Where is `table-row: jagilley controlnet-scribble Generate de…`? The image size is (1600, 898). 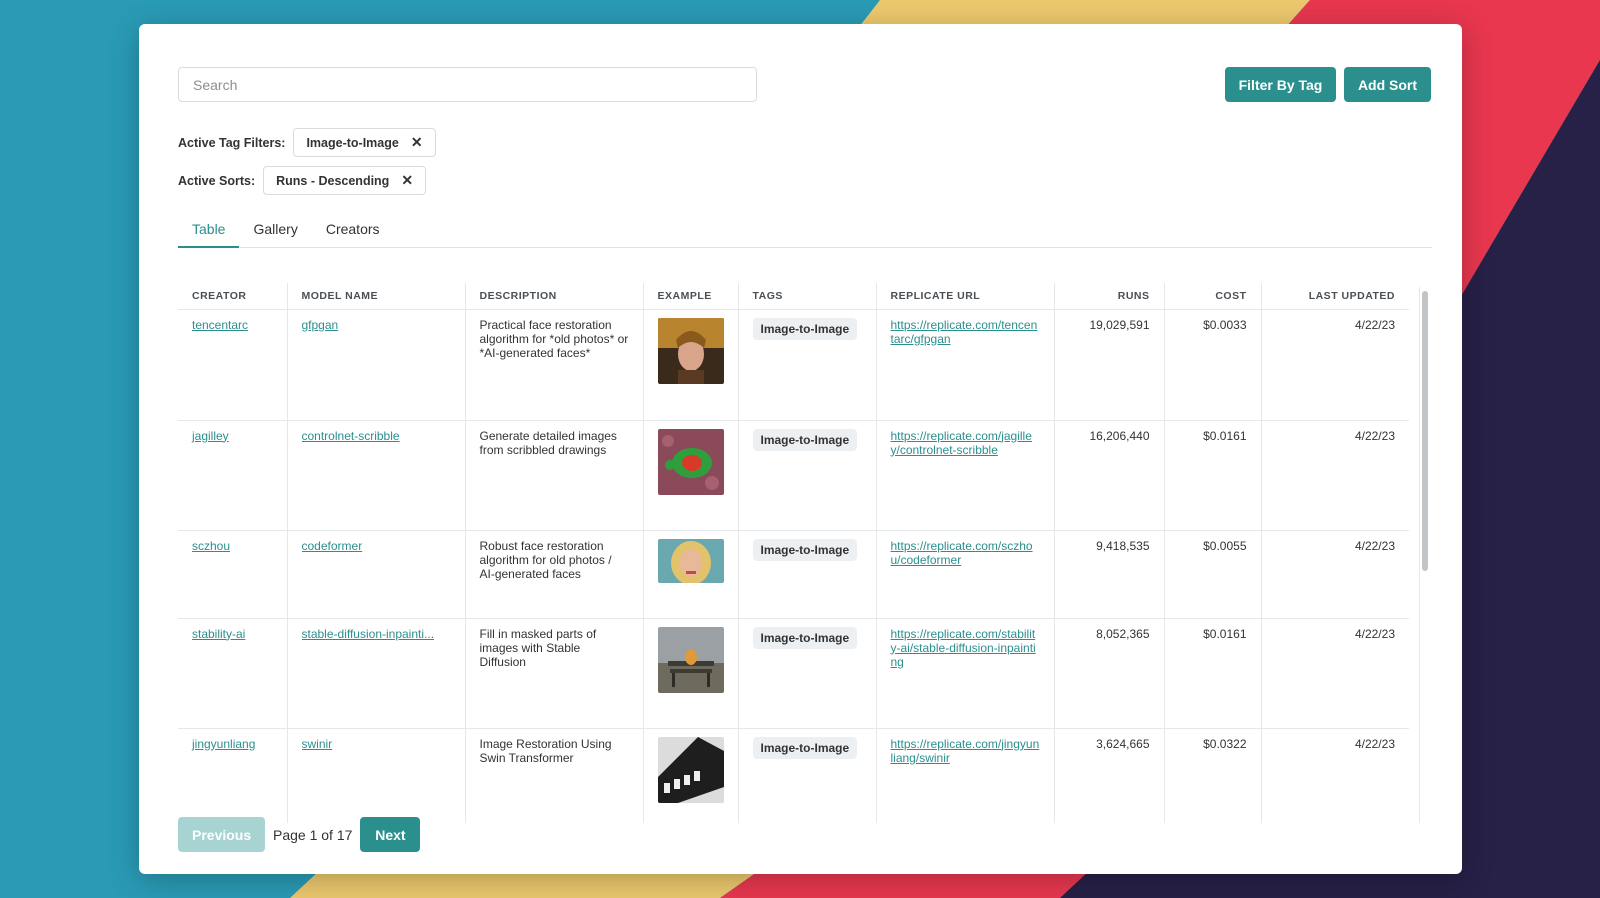 table-row: jagilley controlnet-scribble Generate de… is located at coordinates (793, 475).